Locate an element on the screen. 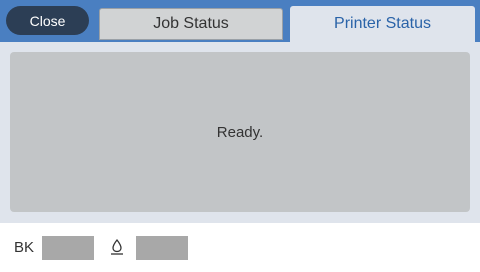 The width and height of the screenshot is (480, 272). tab-job-status: Job Status is located at coordinates (191, 24).